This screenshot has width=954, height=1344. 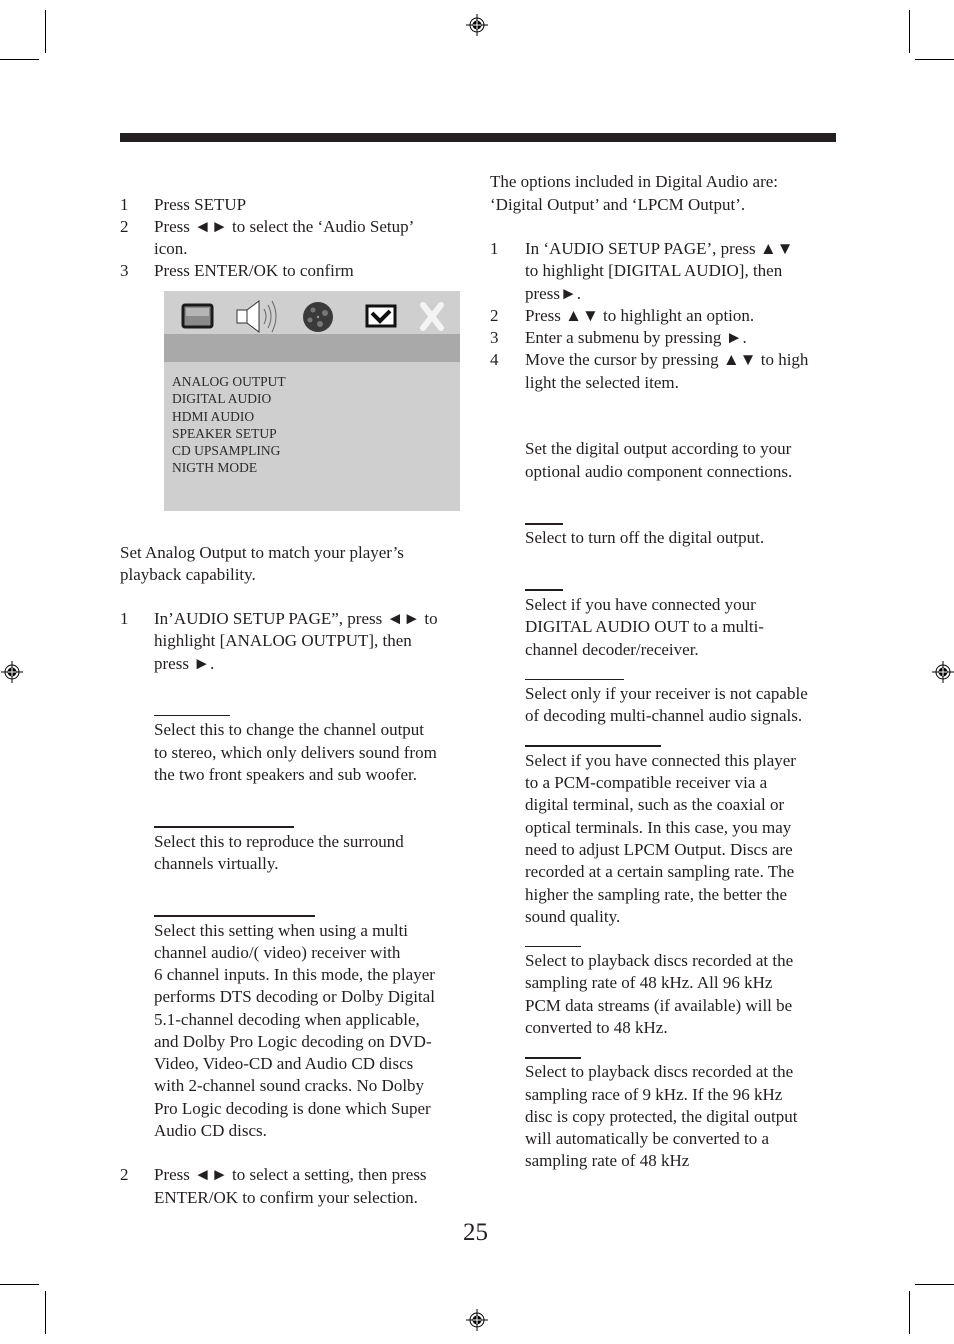 I want to click on osd-highlight-bar, so click(x=312, y=348).